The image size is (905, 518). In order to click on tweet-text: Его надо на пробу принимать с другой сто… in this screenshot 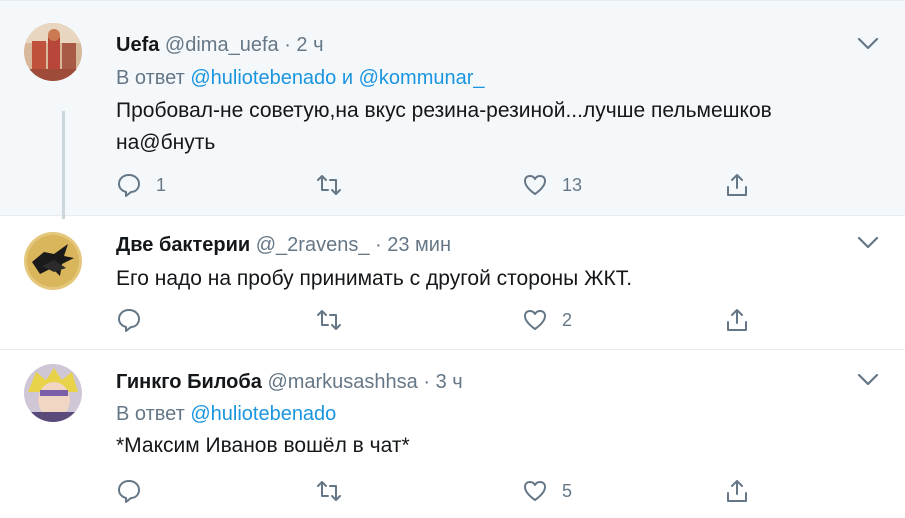, I will do `click(374, 278)`.